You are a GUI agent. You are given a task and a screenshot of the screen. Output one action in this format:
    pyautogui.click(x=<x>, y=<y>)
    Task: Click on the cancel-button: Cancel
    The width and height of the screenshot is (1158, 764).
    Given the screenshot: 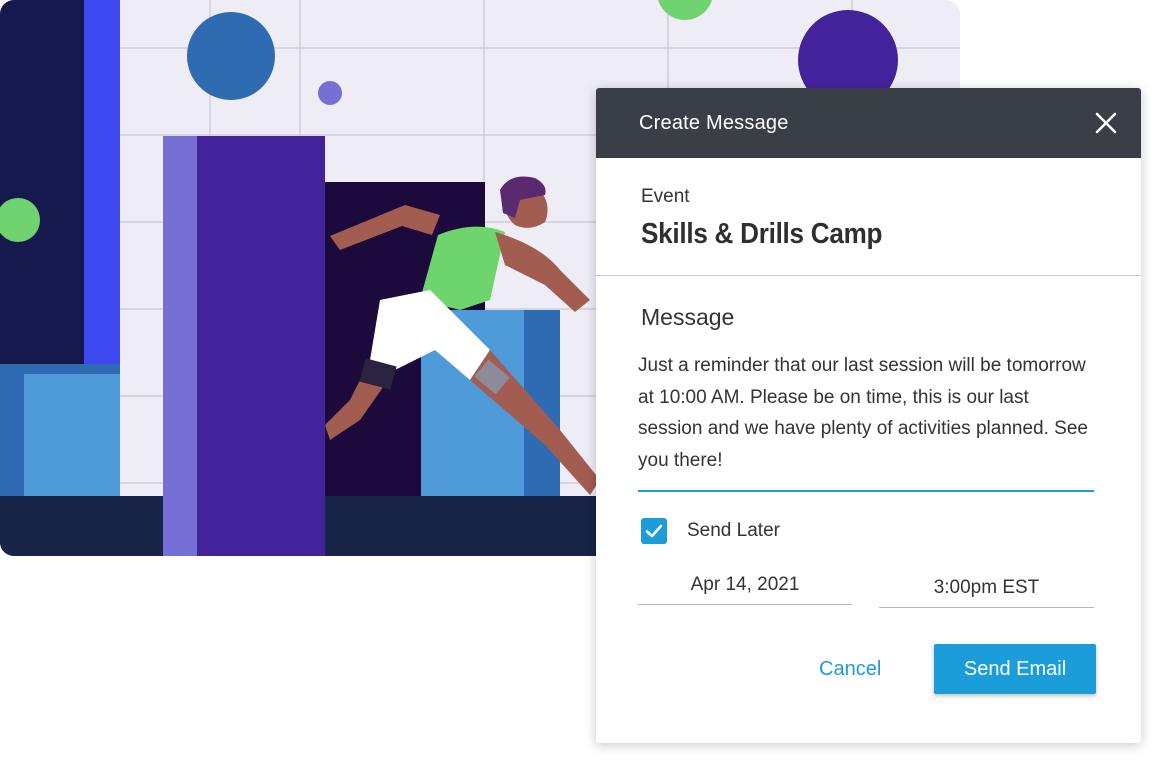 What is the action you would take?
    pyautogui.click(x=850, y=669)
    